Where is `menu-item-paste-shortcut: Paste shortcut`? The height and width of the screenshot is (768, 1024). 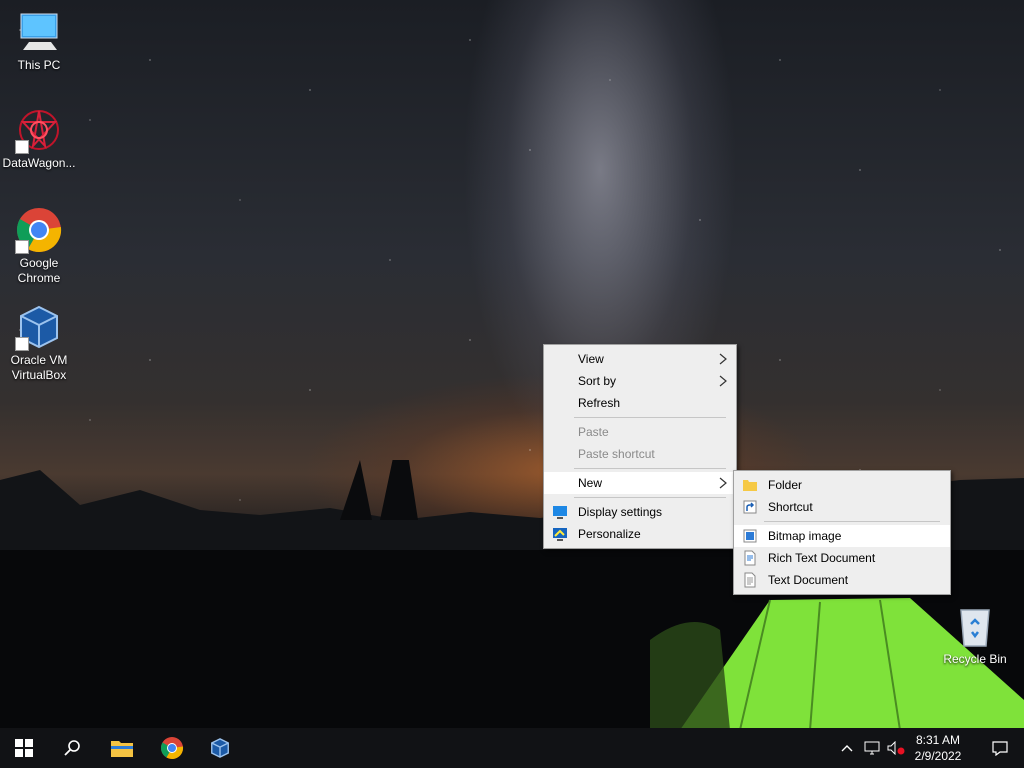 menu-item-paste-shortcut: Paste shortcut is located at coordinates (640, 454).